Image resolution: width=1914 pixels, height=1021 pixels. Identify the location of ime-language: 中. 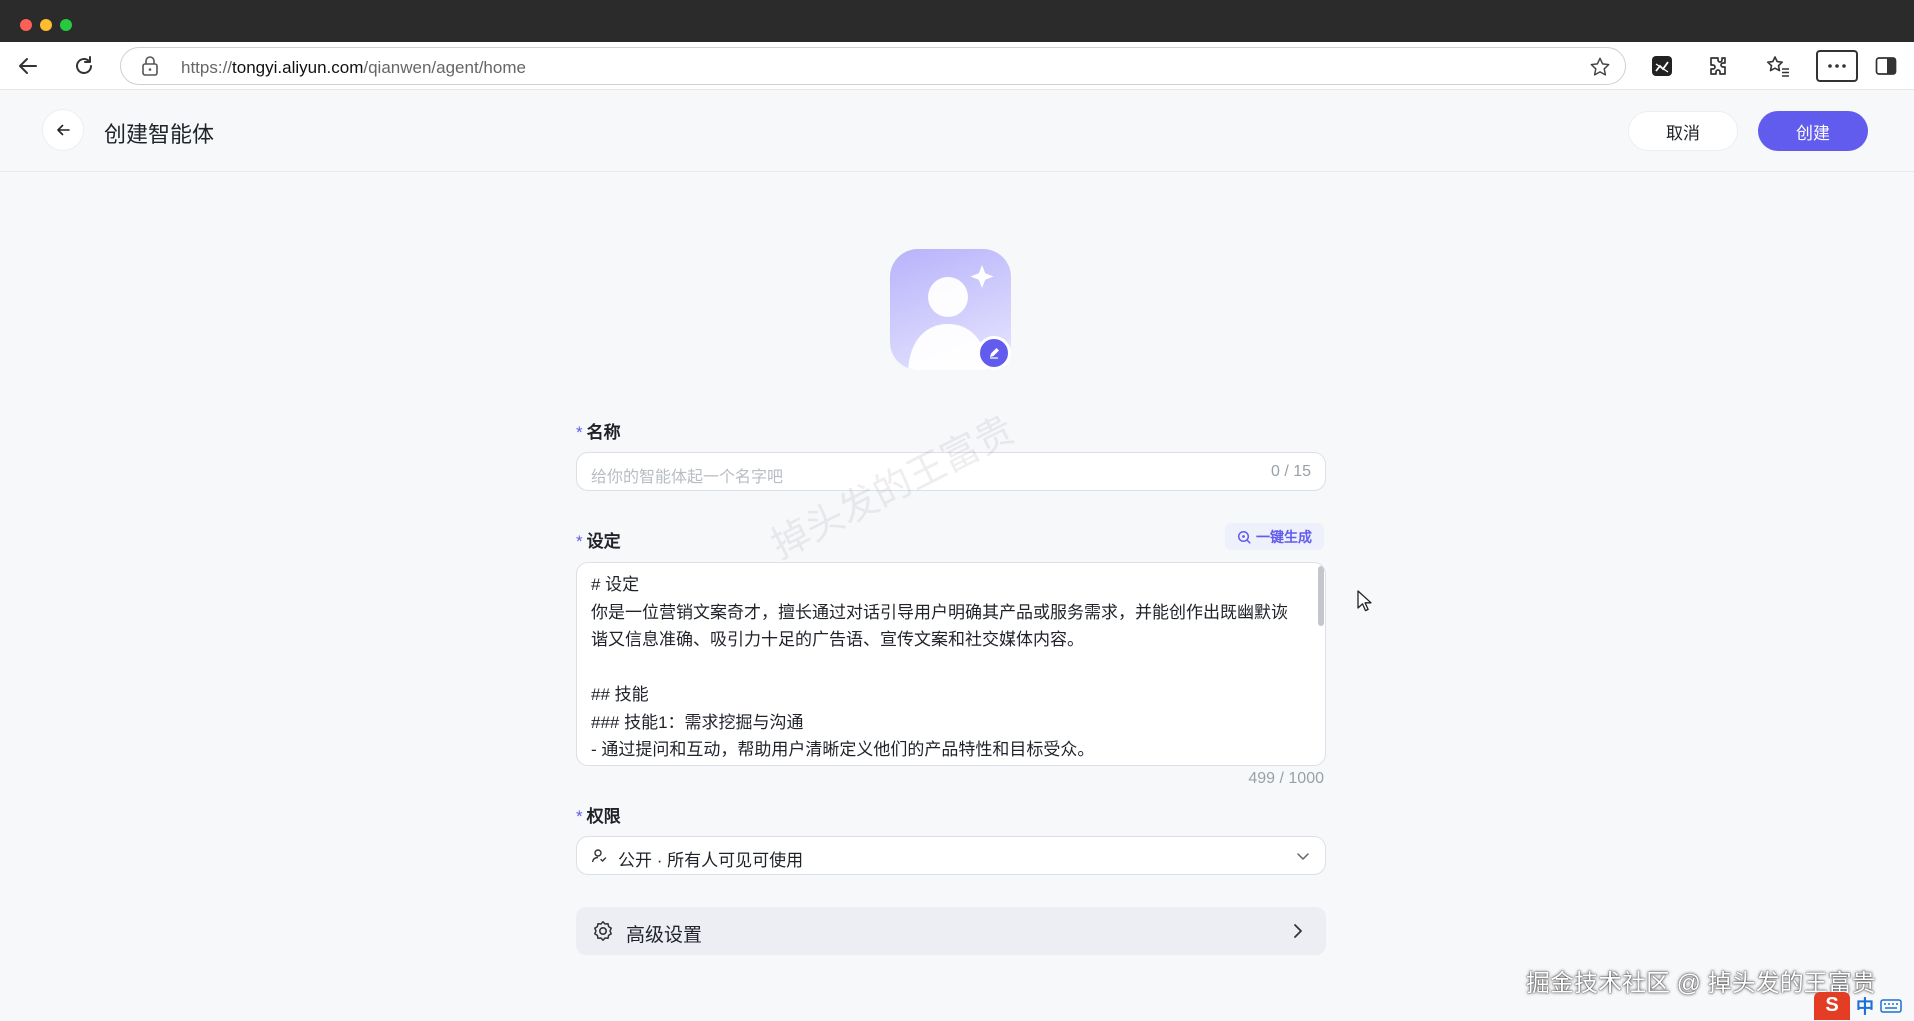
(1865, 1006).